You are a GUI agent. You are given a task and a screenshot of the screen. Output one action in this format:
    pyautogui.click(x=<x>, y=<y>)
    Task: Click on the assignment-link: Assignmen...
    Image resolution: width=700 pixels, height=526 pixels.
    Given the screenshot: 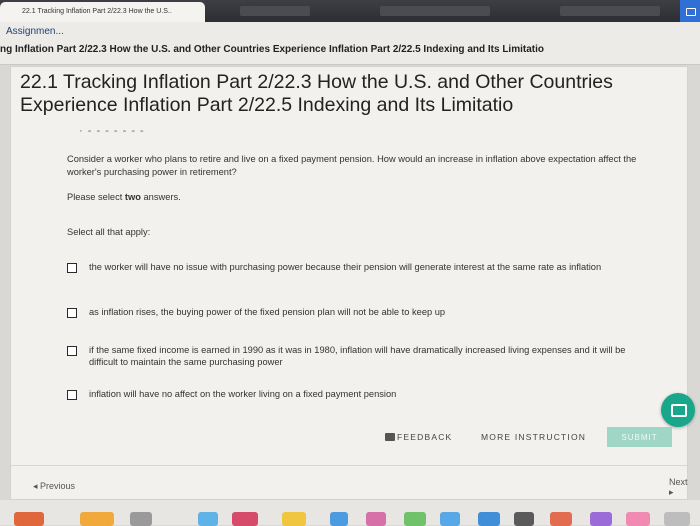 What is the action you would take?
    pyautogui.click(x=35, y=31)
    